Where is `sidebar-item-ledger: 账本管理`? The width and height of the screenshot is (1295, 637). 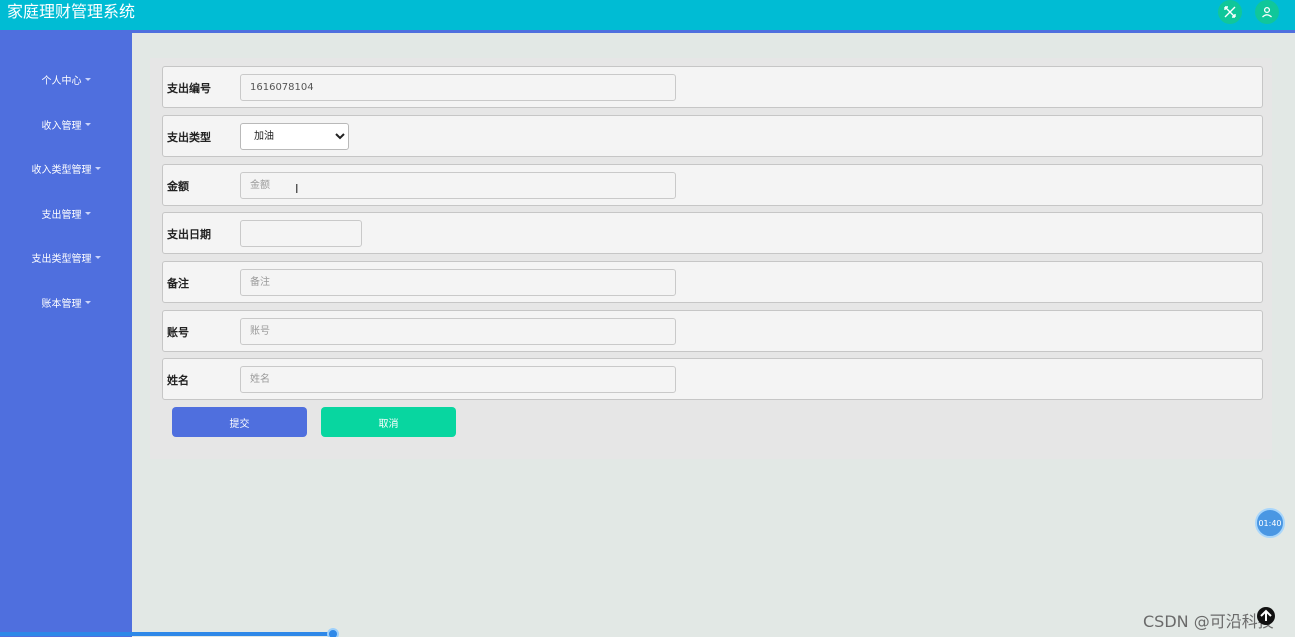 sidebar-item-ledger: 账本管理 is located at coordinates (66, 302).